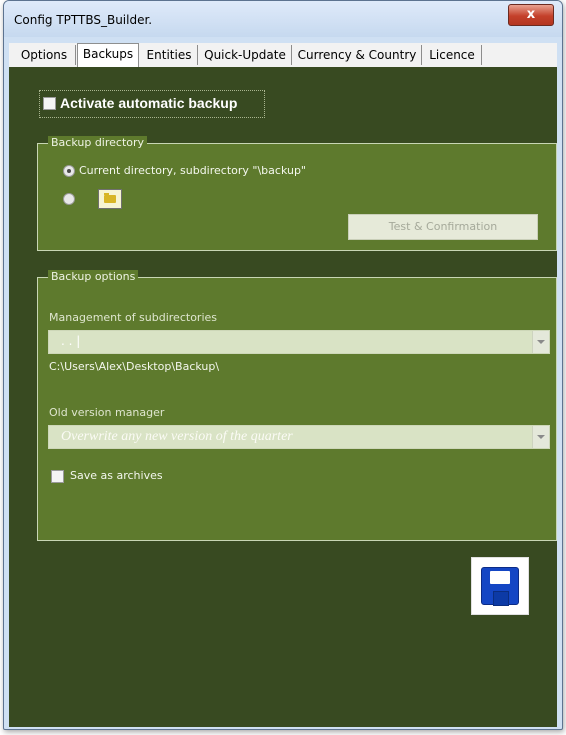  I want to click on backup-path-text: C:\Users\Alex\Desktop\Backup\, so click(134, 366).